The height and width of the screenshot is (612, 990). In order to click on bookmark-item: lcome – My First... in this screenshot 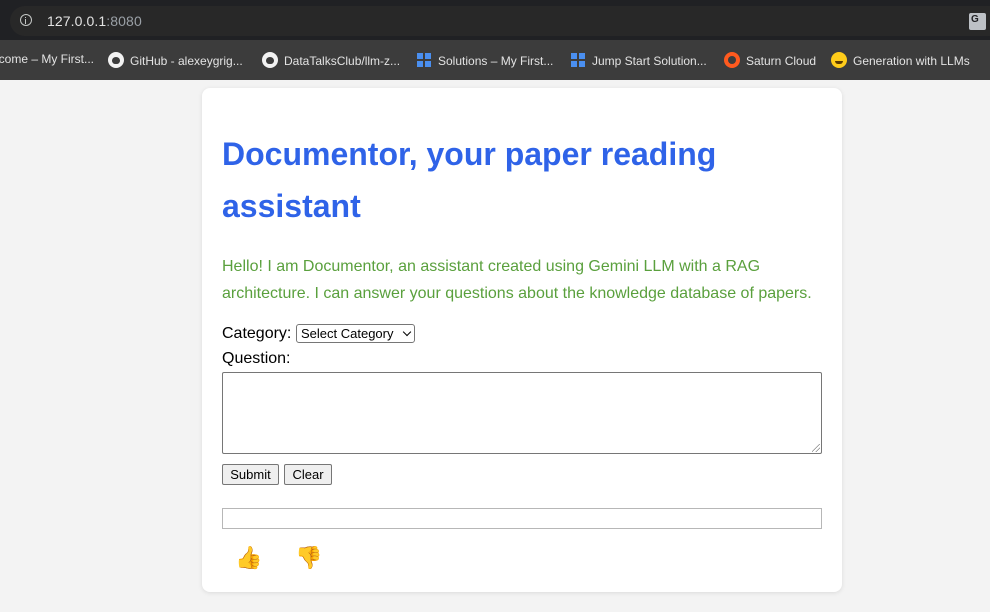, I will do `click(47, 60)`.